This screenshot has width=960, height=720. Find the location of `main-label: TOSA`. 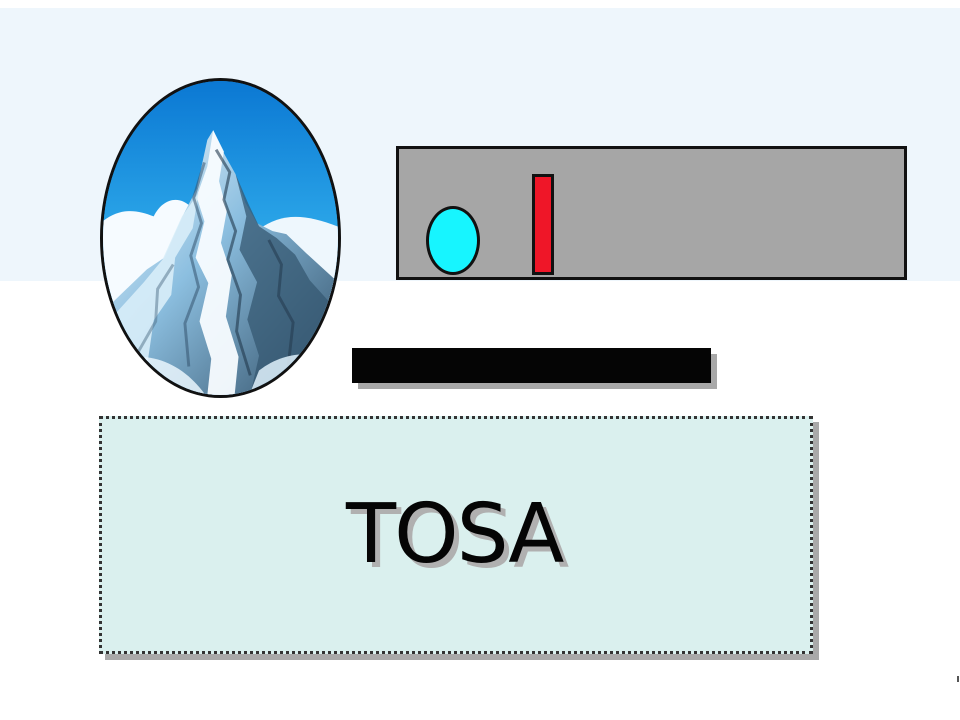

main-label: TOSA is located at coordinates (455, 534).